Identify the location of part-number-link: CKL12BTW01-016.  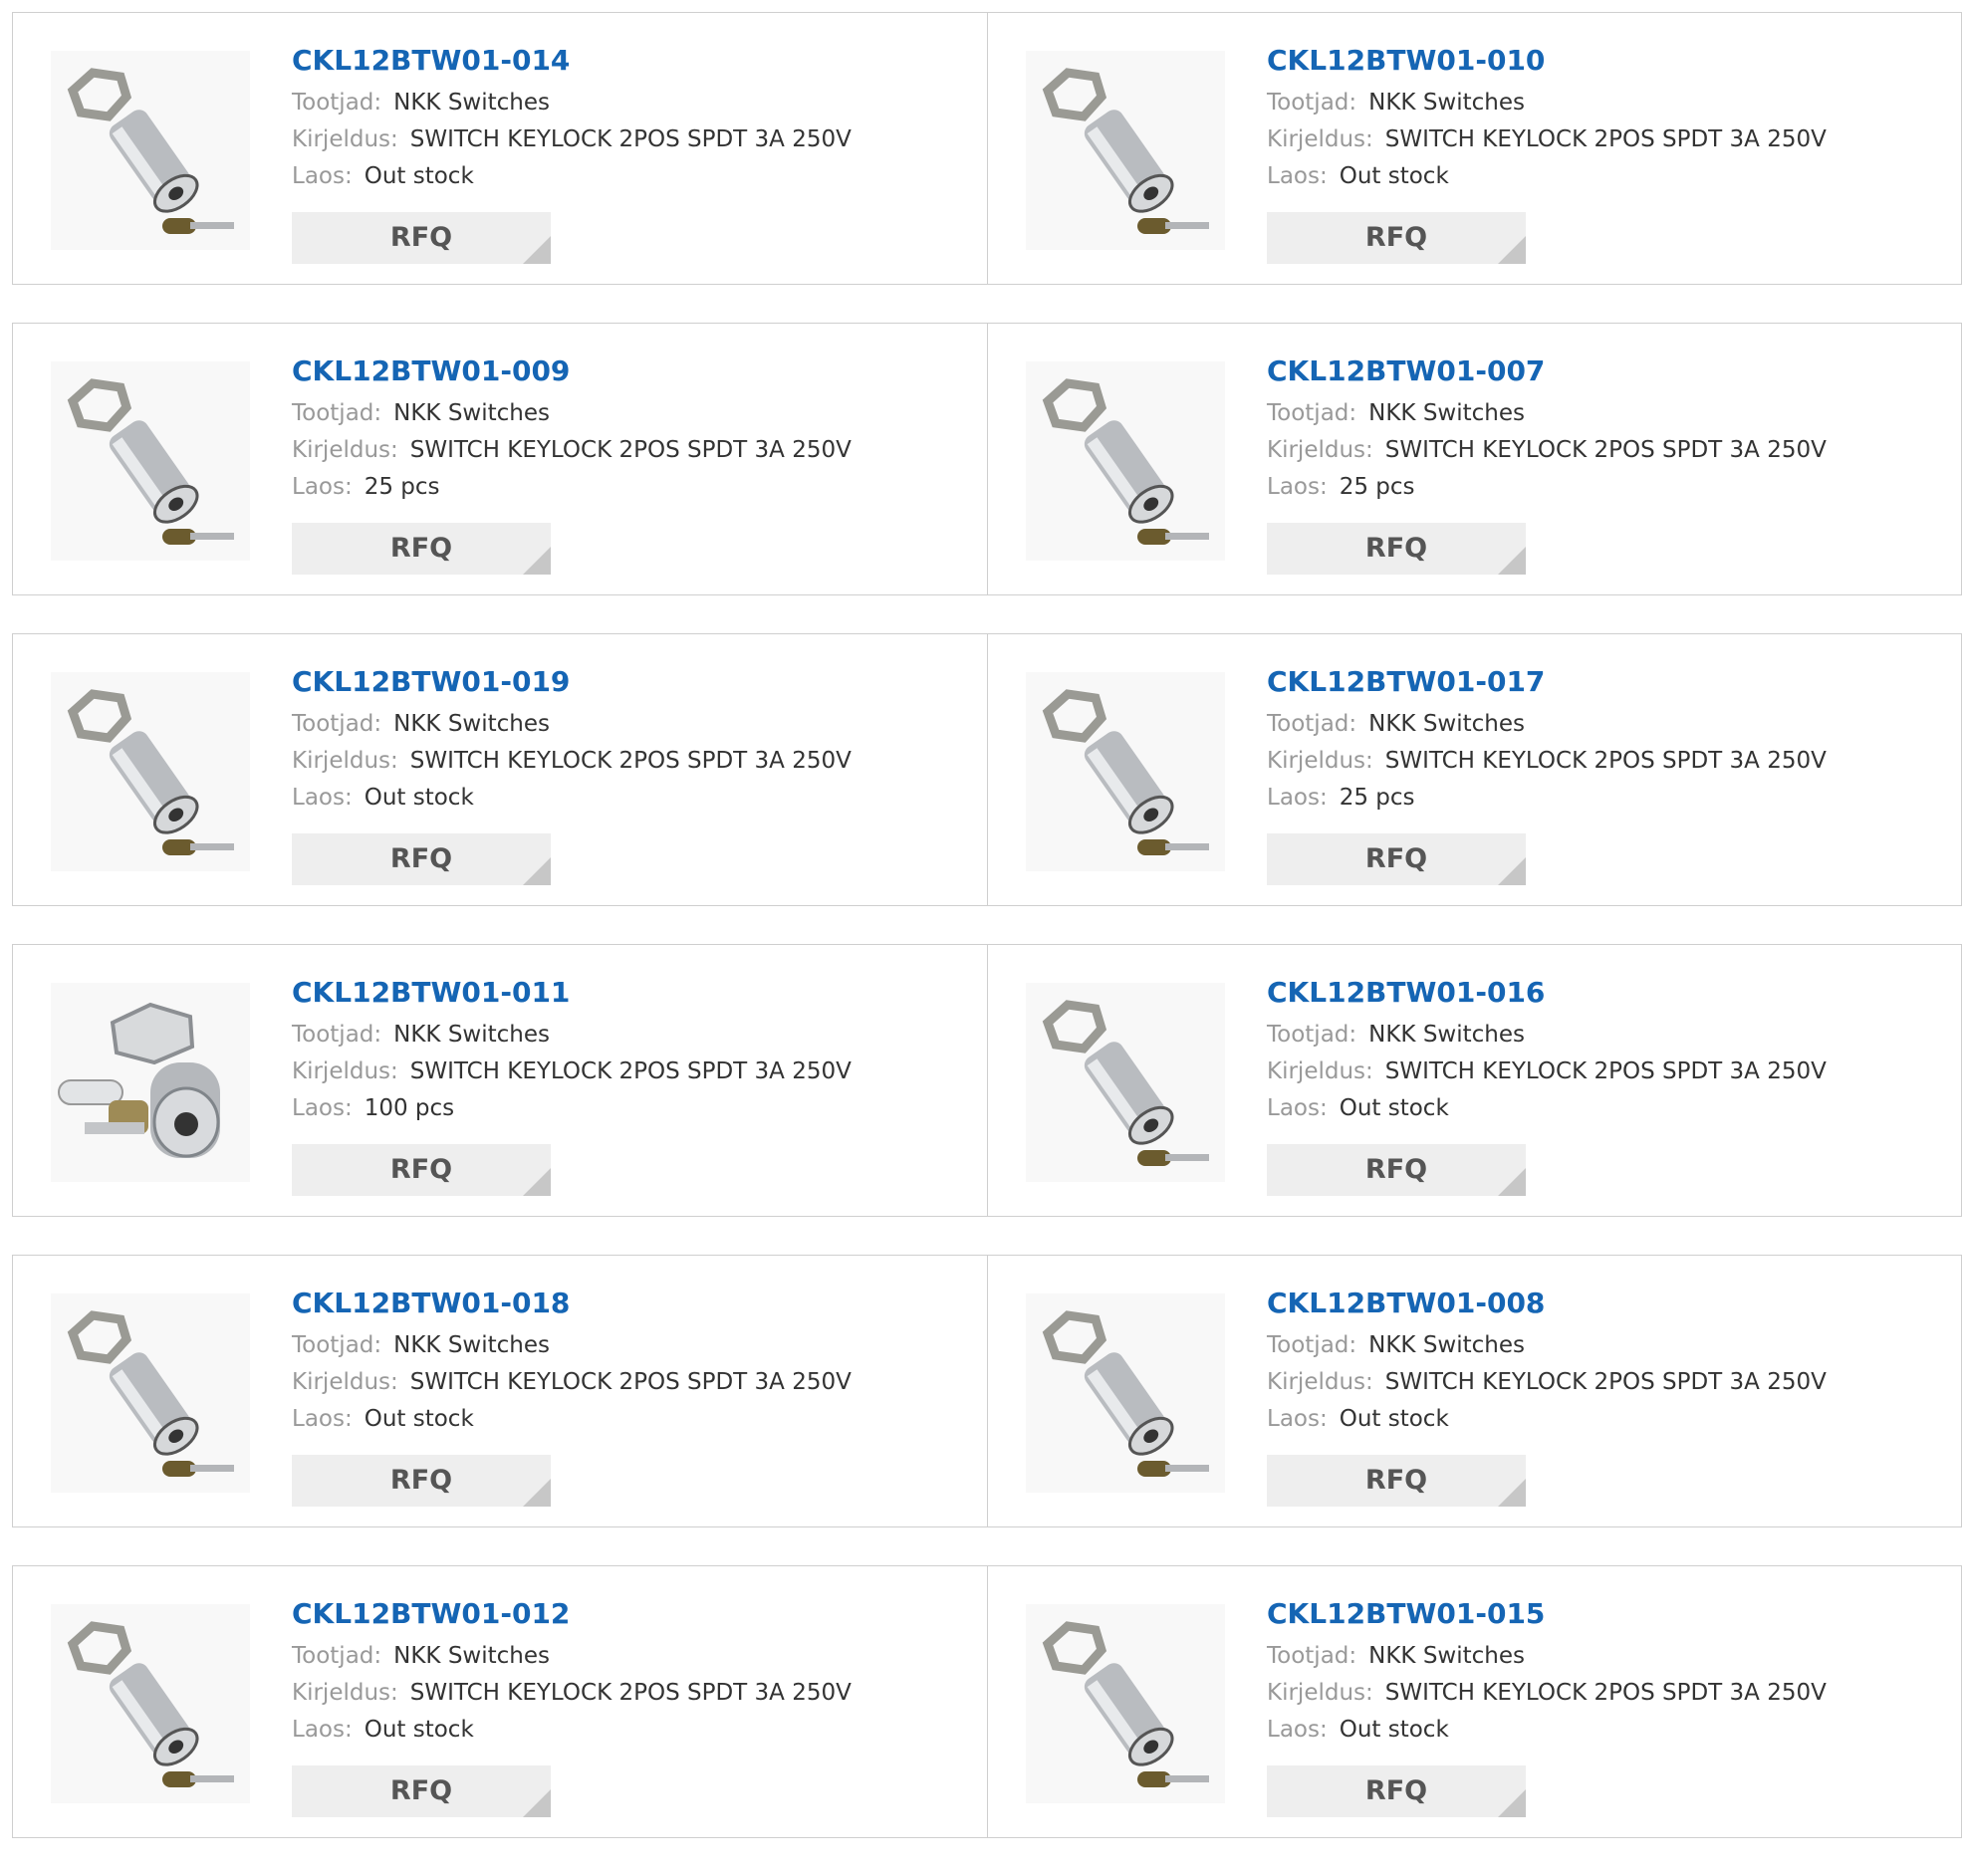
(1609, 993).